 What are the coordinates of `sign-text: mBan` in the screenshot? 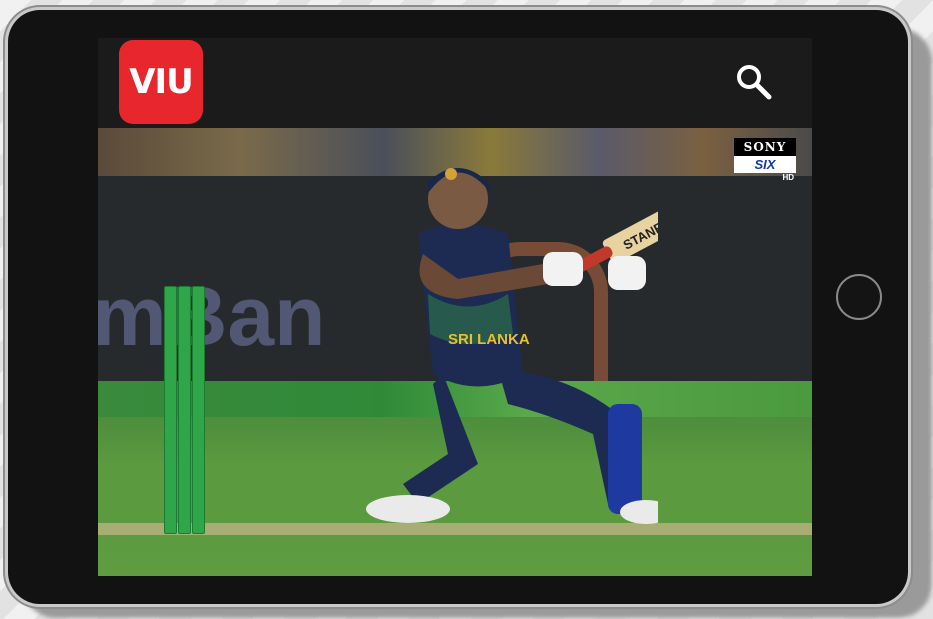 It's located at (212, 316).